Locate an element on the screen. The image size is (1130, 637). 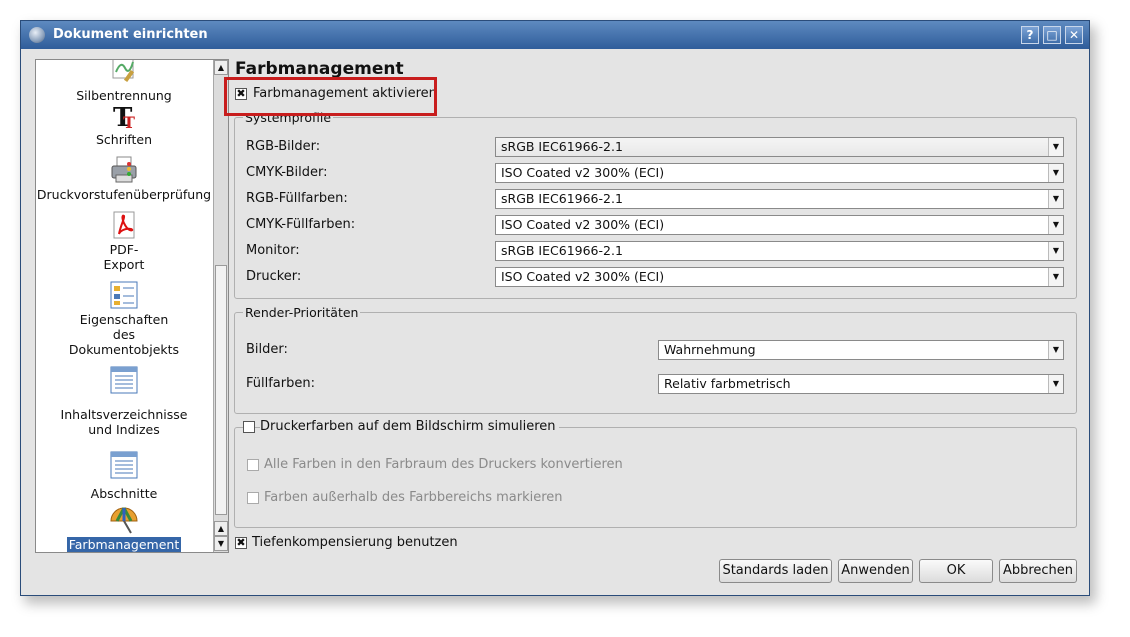
rgb-images-label: RGB-Bilder: is located at coordinates (283, 146).